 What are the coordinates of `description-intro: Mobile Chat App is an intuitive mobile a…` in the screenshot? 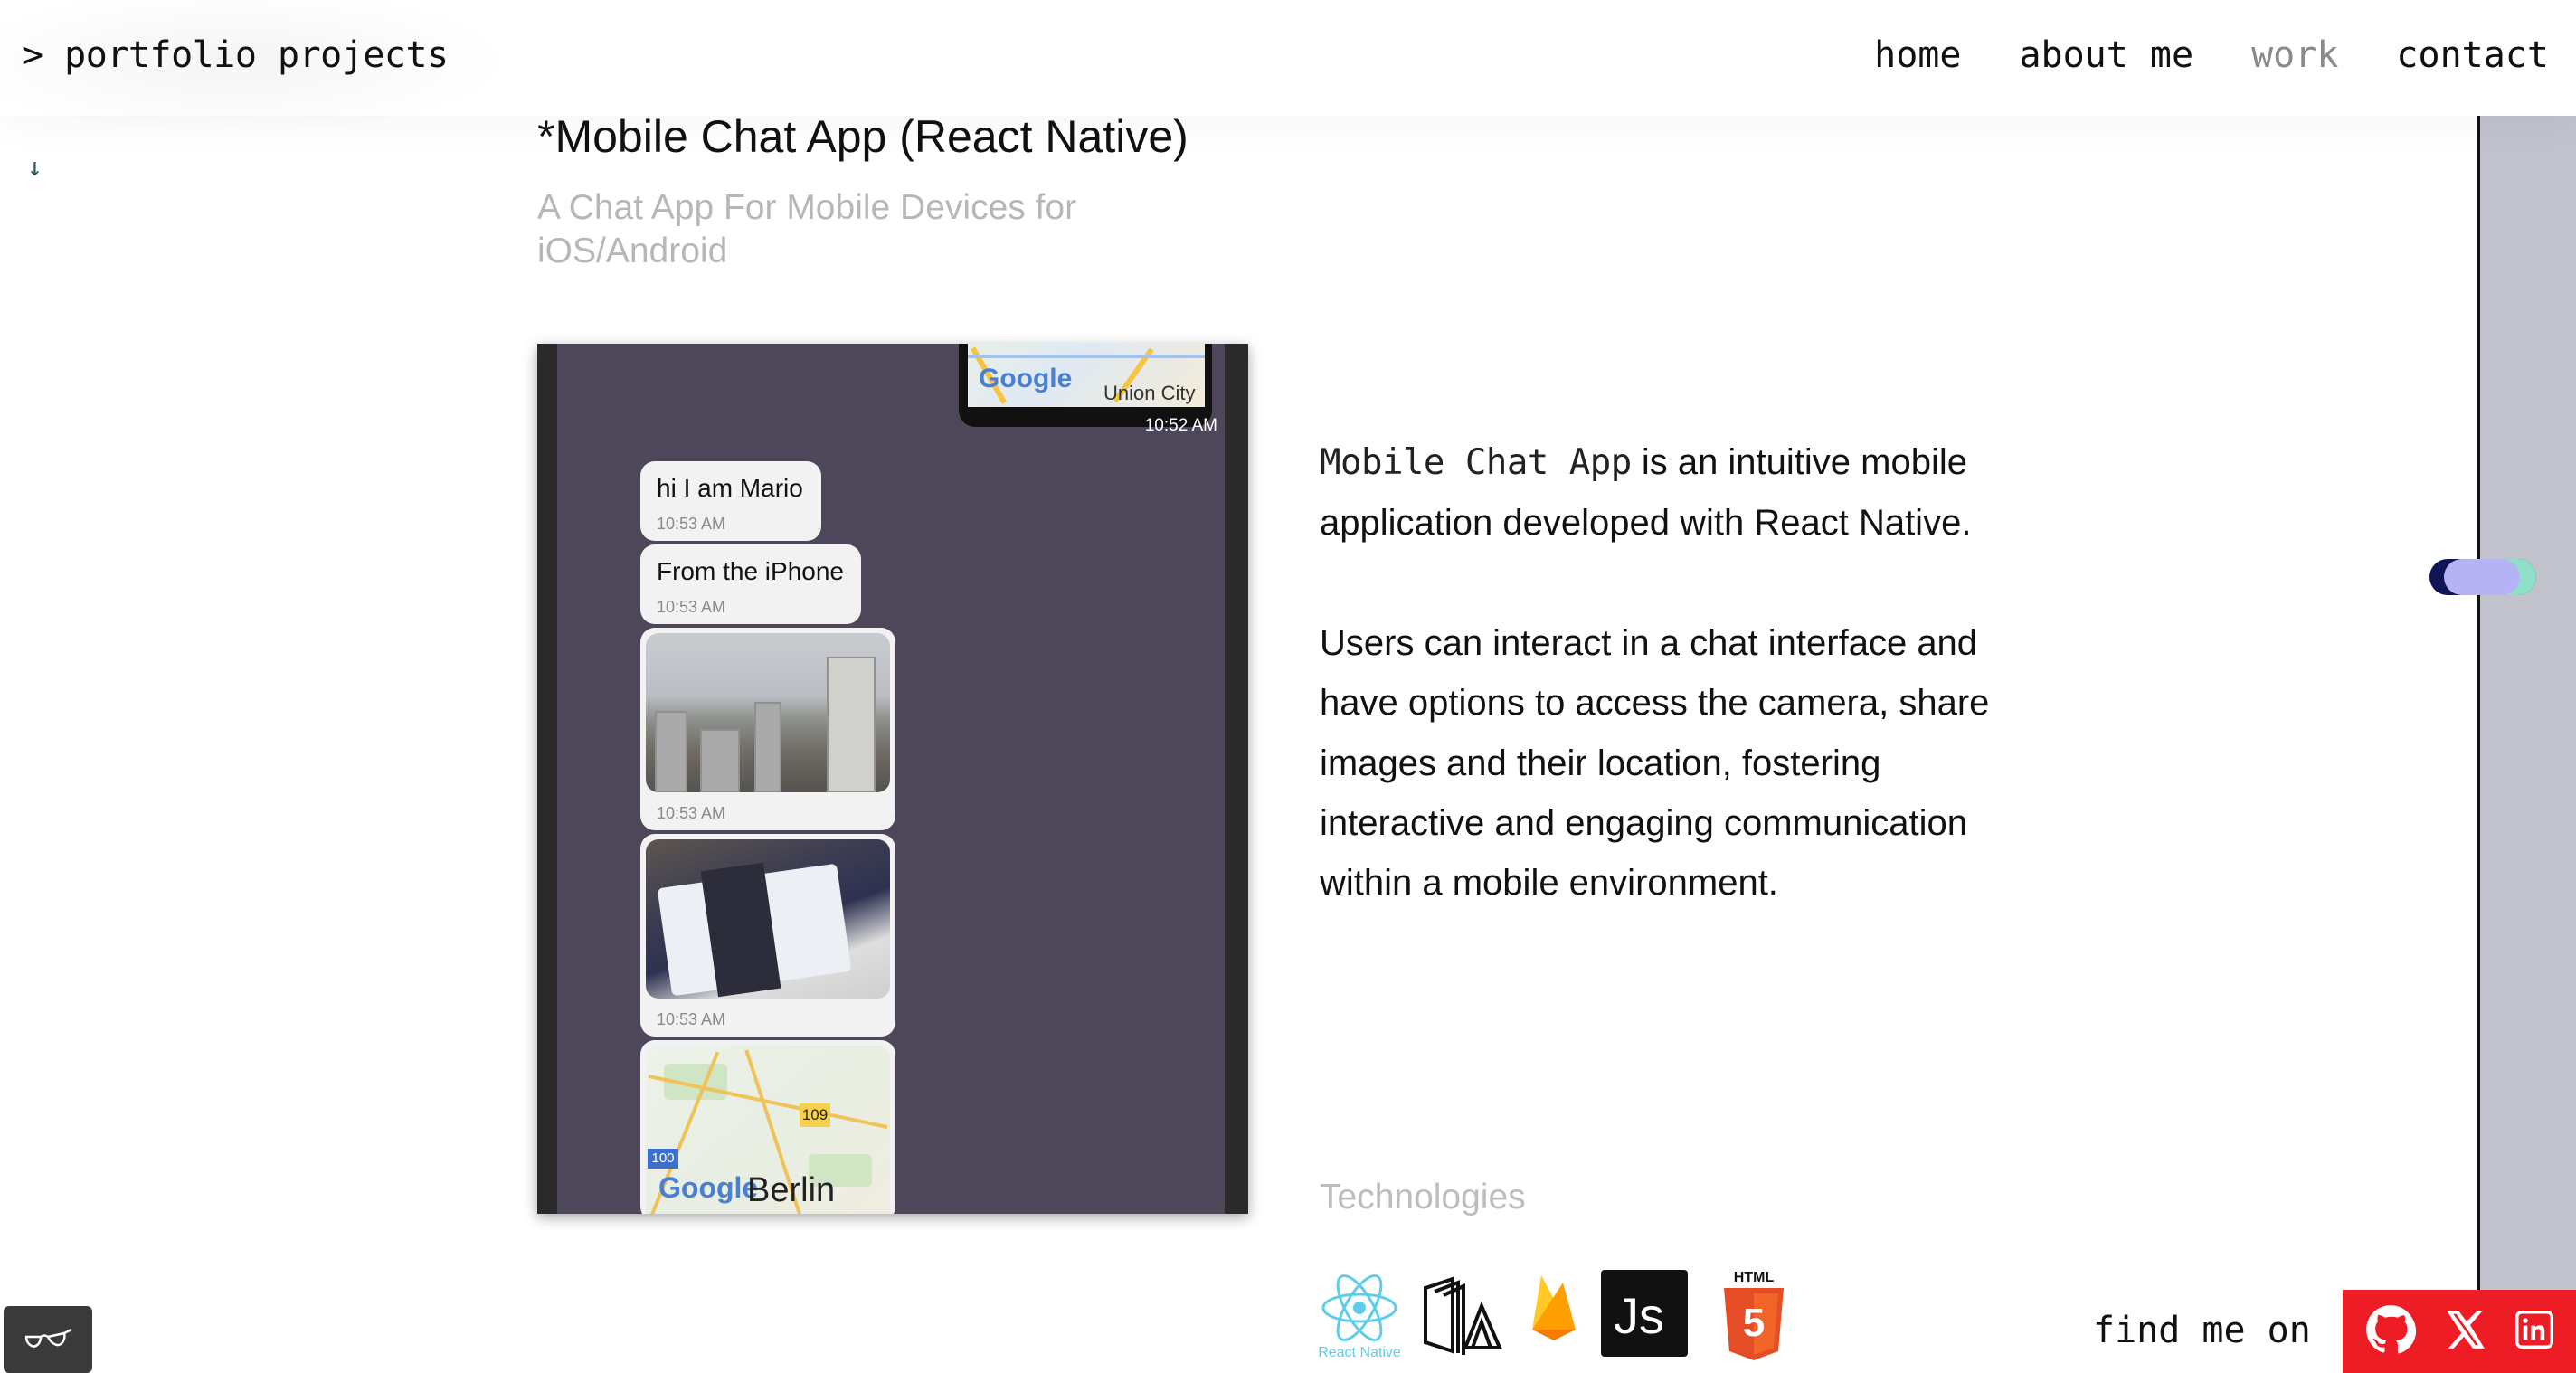 It's located at (1646, 493).